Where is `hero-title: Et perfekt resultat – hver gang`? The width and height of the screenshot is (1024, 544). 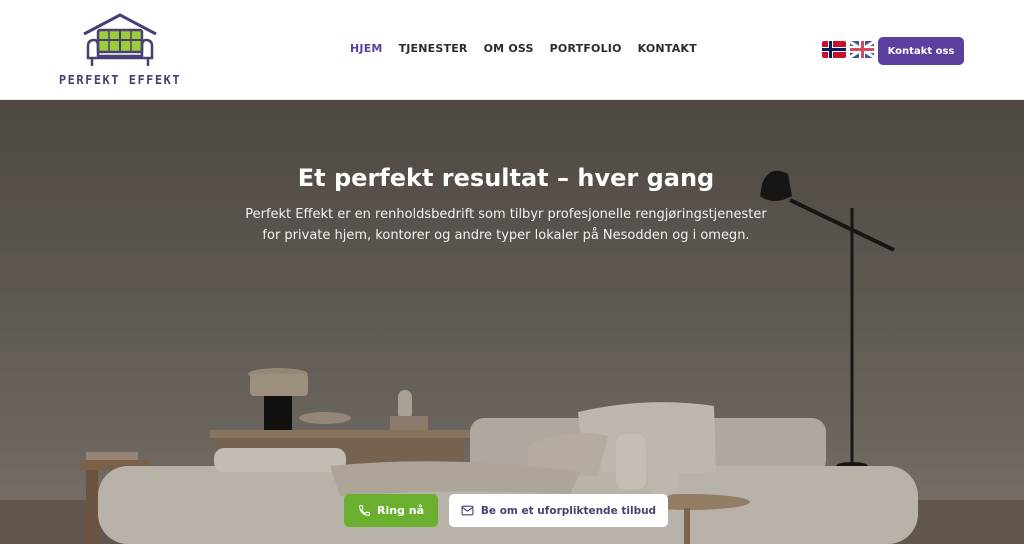
hero-title: Et perfekt resultat – hver gang is located at coordinates (506, 178).